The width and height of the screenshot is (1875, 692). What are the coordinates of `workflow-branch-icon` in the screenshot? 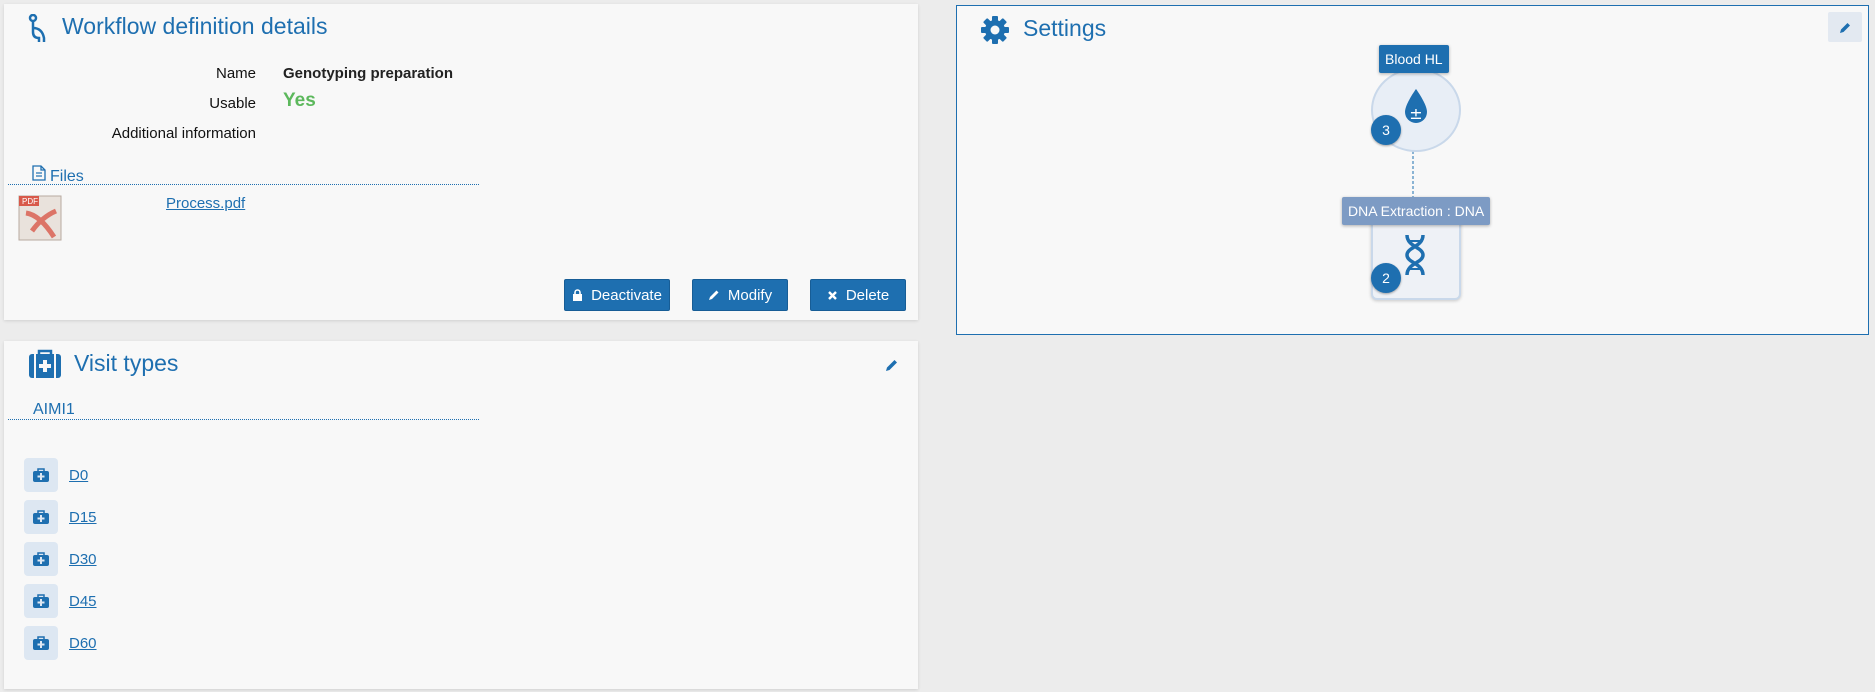 It's located at (37, 28).